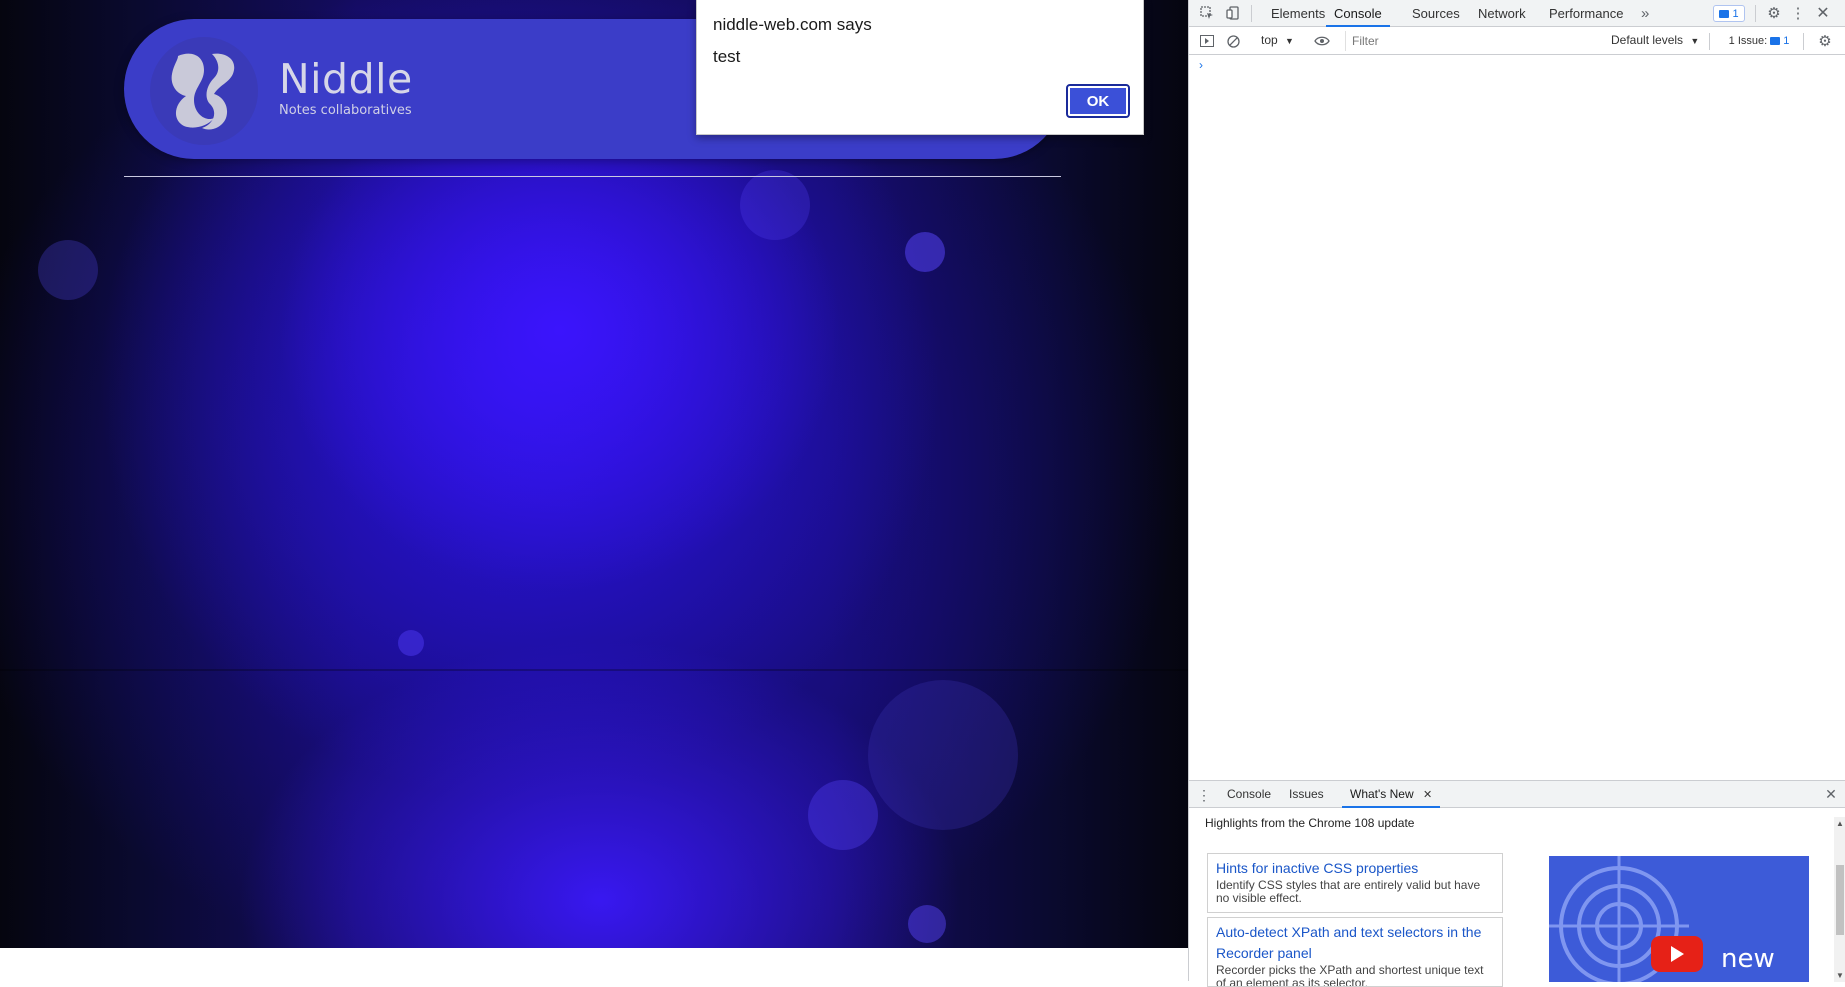 The width and height of the screenshot is (1845, 987). What do you see at coordinates (1427, 795) in the screenshot?
I see `close-tab-icon: ✕` at bounding box center [1427, 795].